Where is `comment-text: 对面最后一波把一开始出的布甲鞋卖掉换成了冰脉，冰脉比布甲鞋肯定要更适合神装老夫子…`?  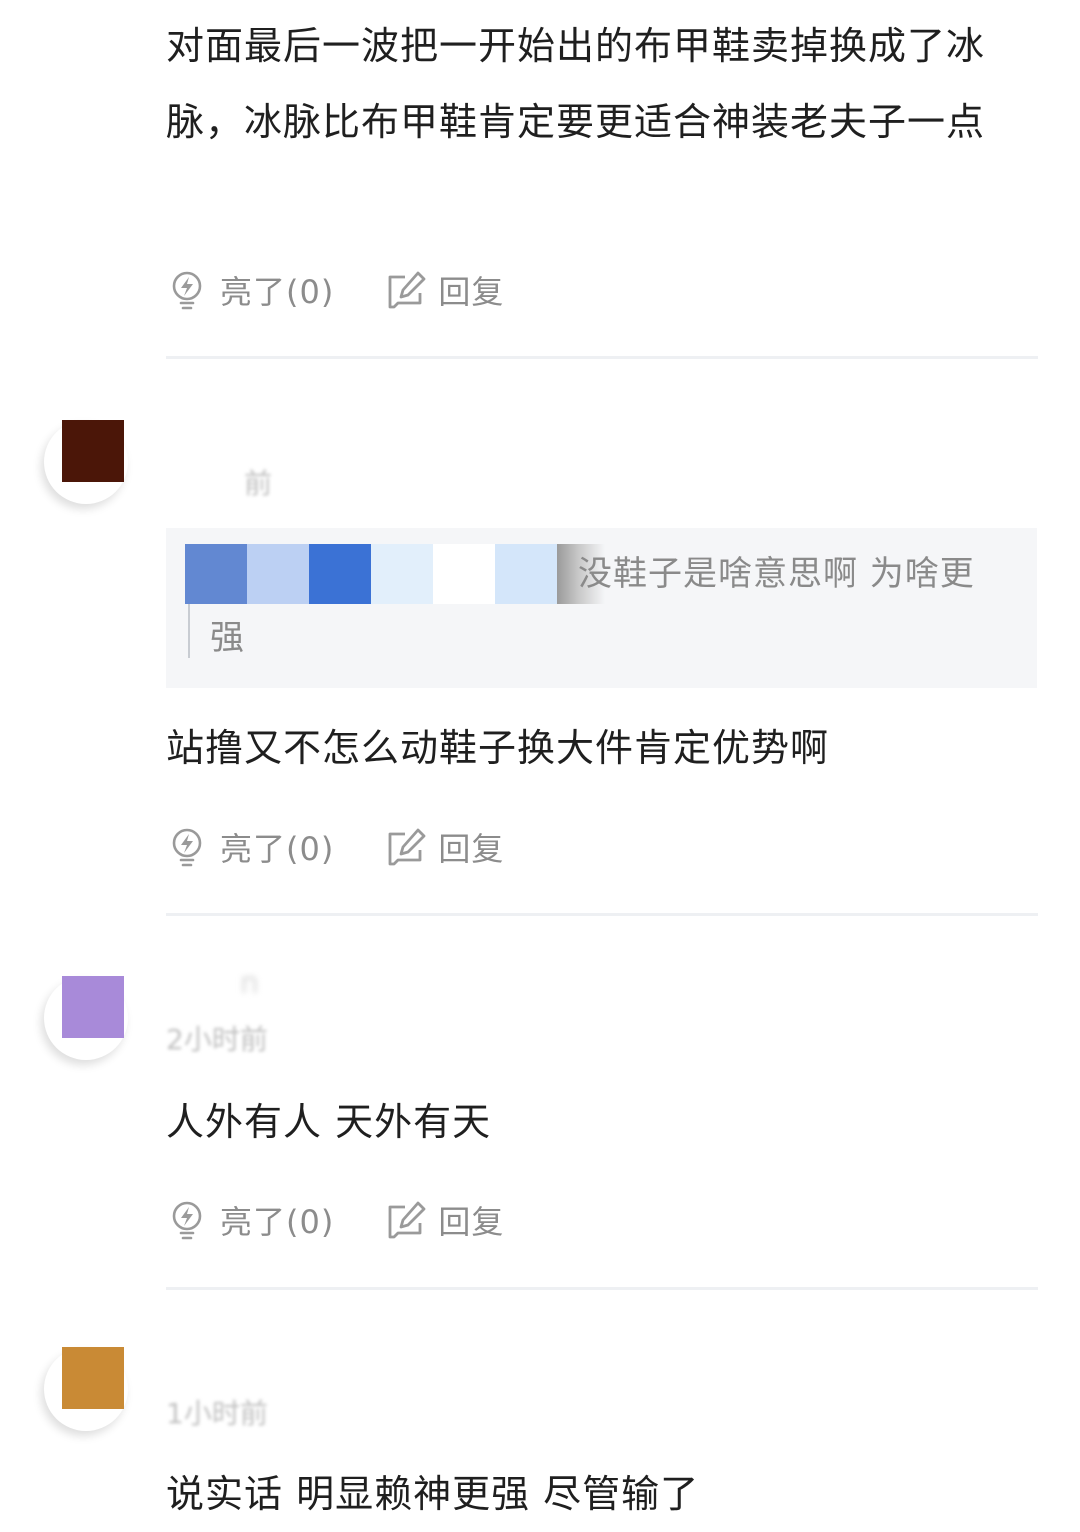 comment-text: 对面最后一波把一开始出的布甲鞋卖掉换成了冰脉，冰脉比布甲鞋肯定要更适合神装老夫子… is located at coordinates (576, 84).